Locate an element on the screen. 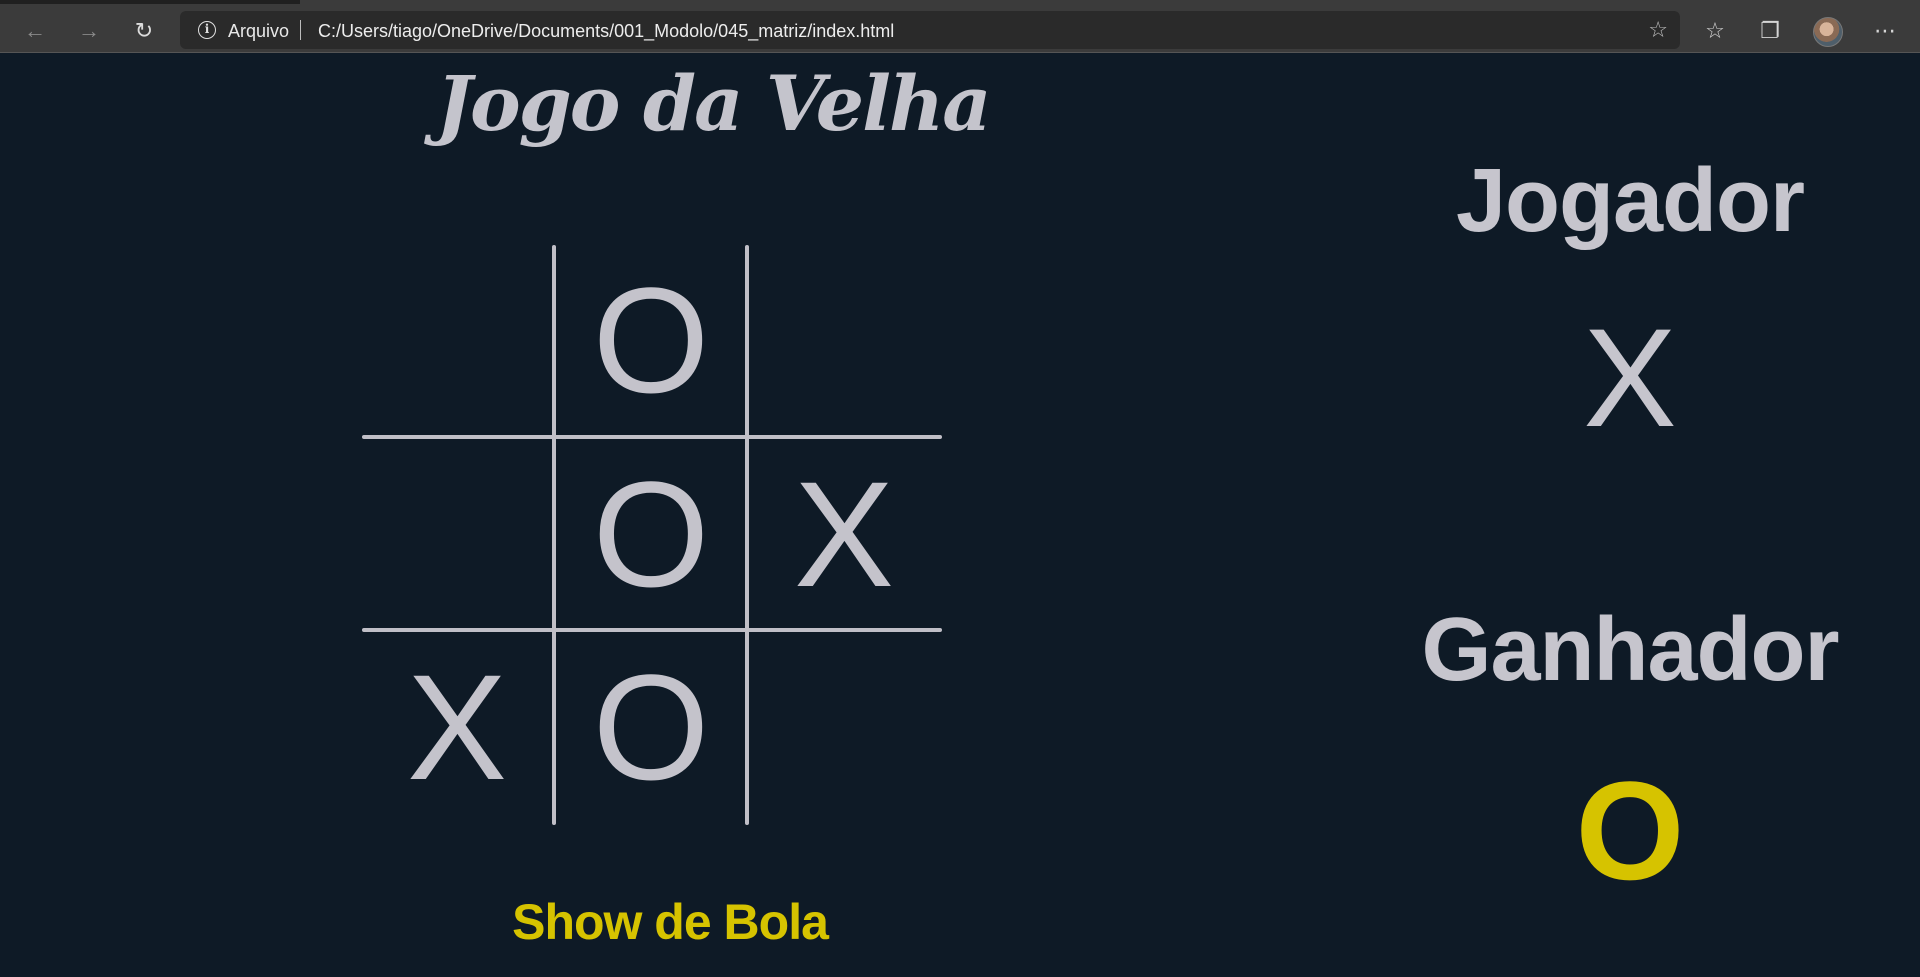 This screenshot has width=1920, height=977. winner-heading: Ganhador is located at coordinates (1630, 650).